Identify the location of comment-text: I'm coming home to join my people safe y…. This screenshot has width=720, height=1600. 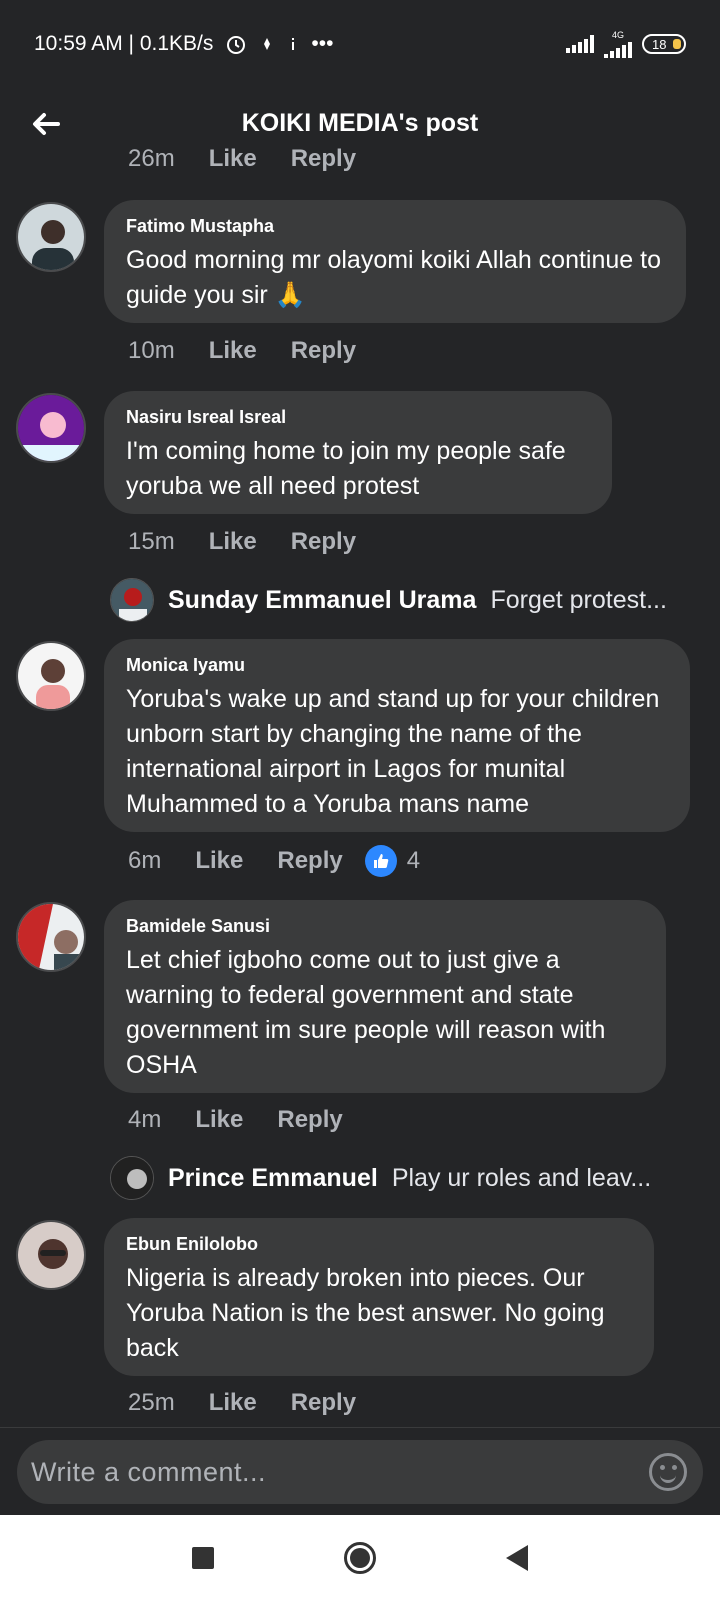
(346, 468).